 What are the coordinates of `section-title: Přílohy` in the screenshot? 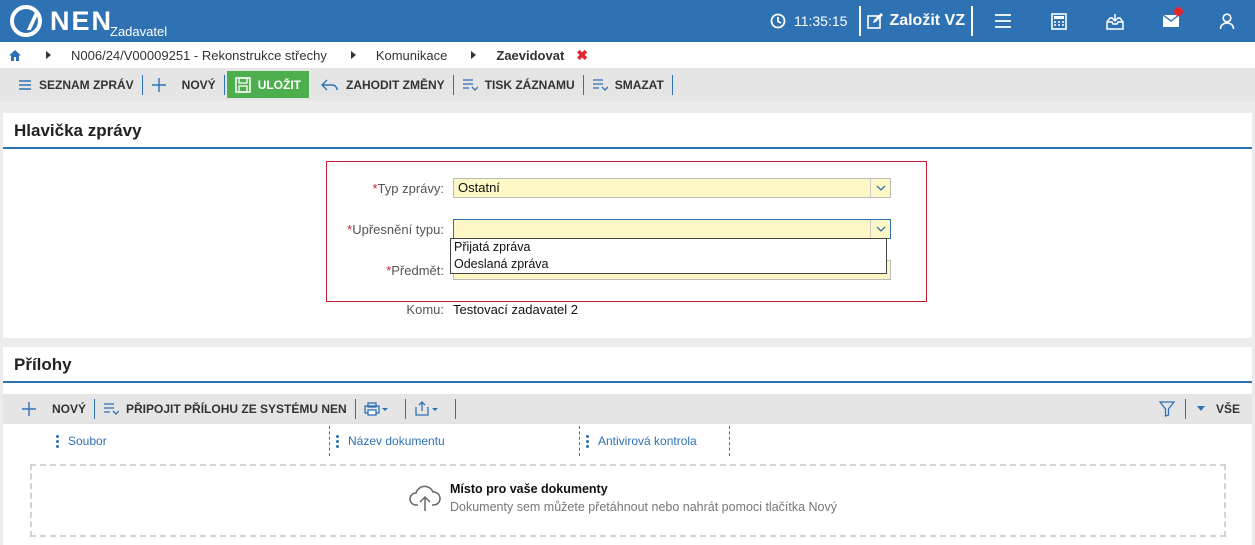 It's located at (627, 365).